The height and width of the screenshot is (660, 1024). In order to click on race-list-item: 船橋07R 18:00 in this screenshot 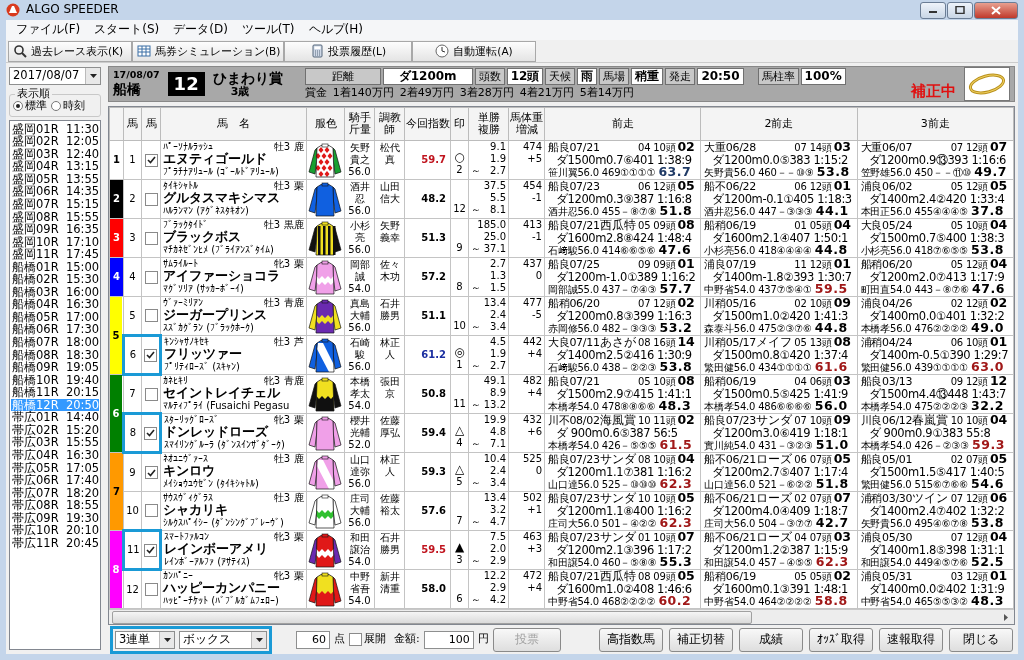, I will do `click(55, 342)`.